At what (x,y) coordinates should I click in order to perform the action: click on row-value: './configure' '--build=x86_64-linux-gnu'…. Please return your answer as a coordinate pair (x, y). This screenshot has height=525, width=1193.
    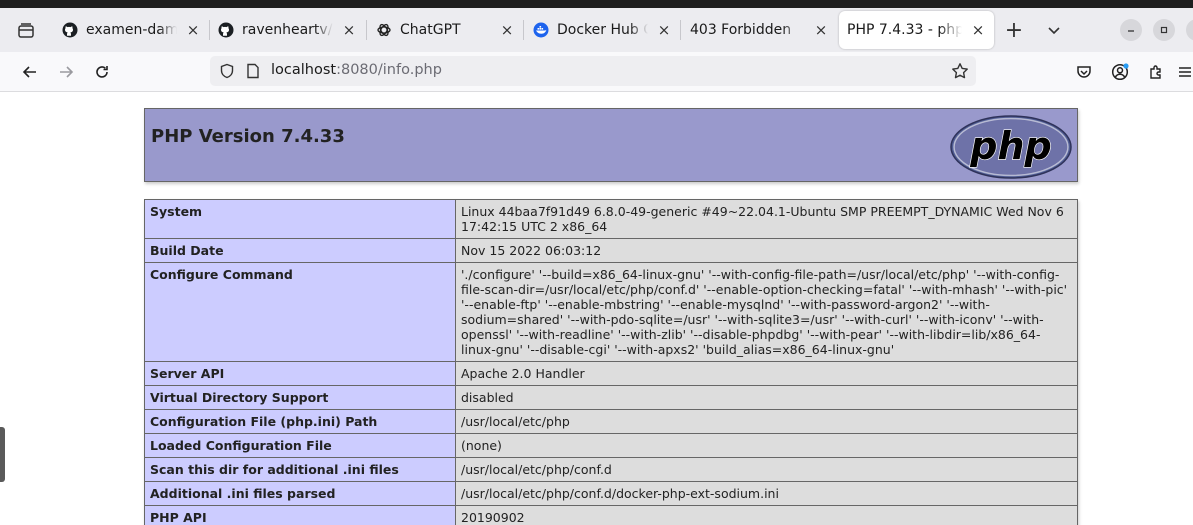
    Looking at the image, I should click on (766, 312).